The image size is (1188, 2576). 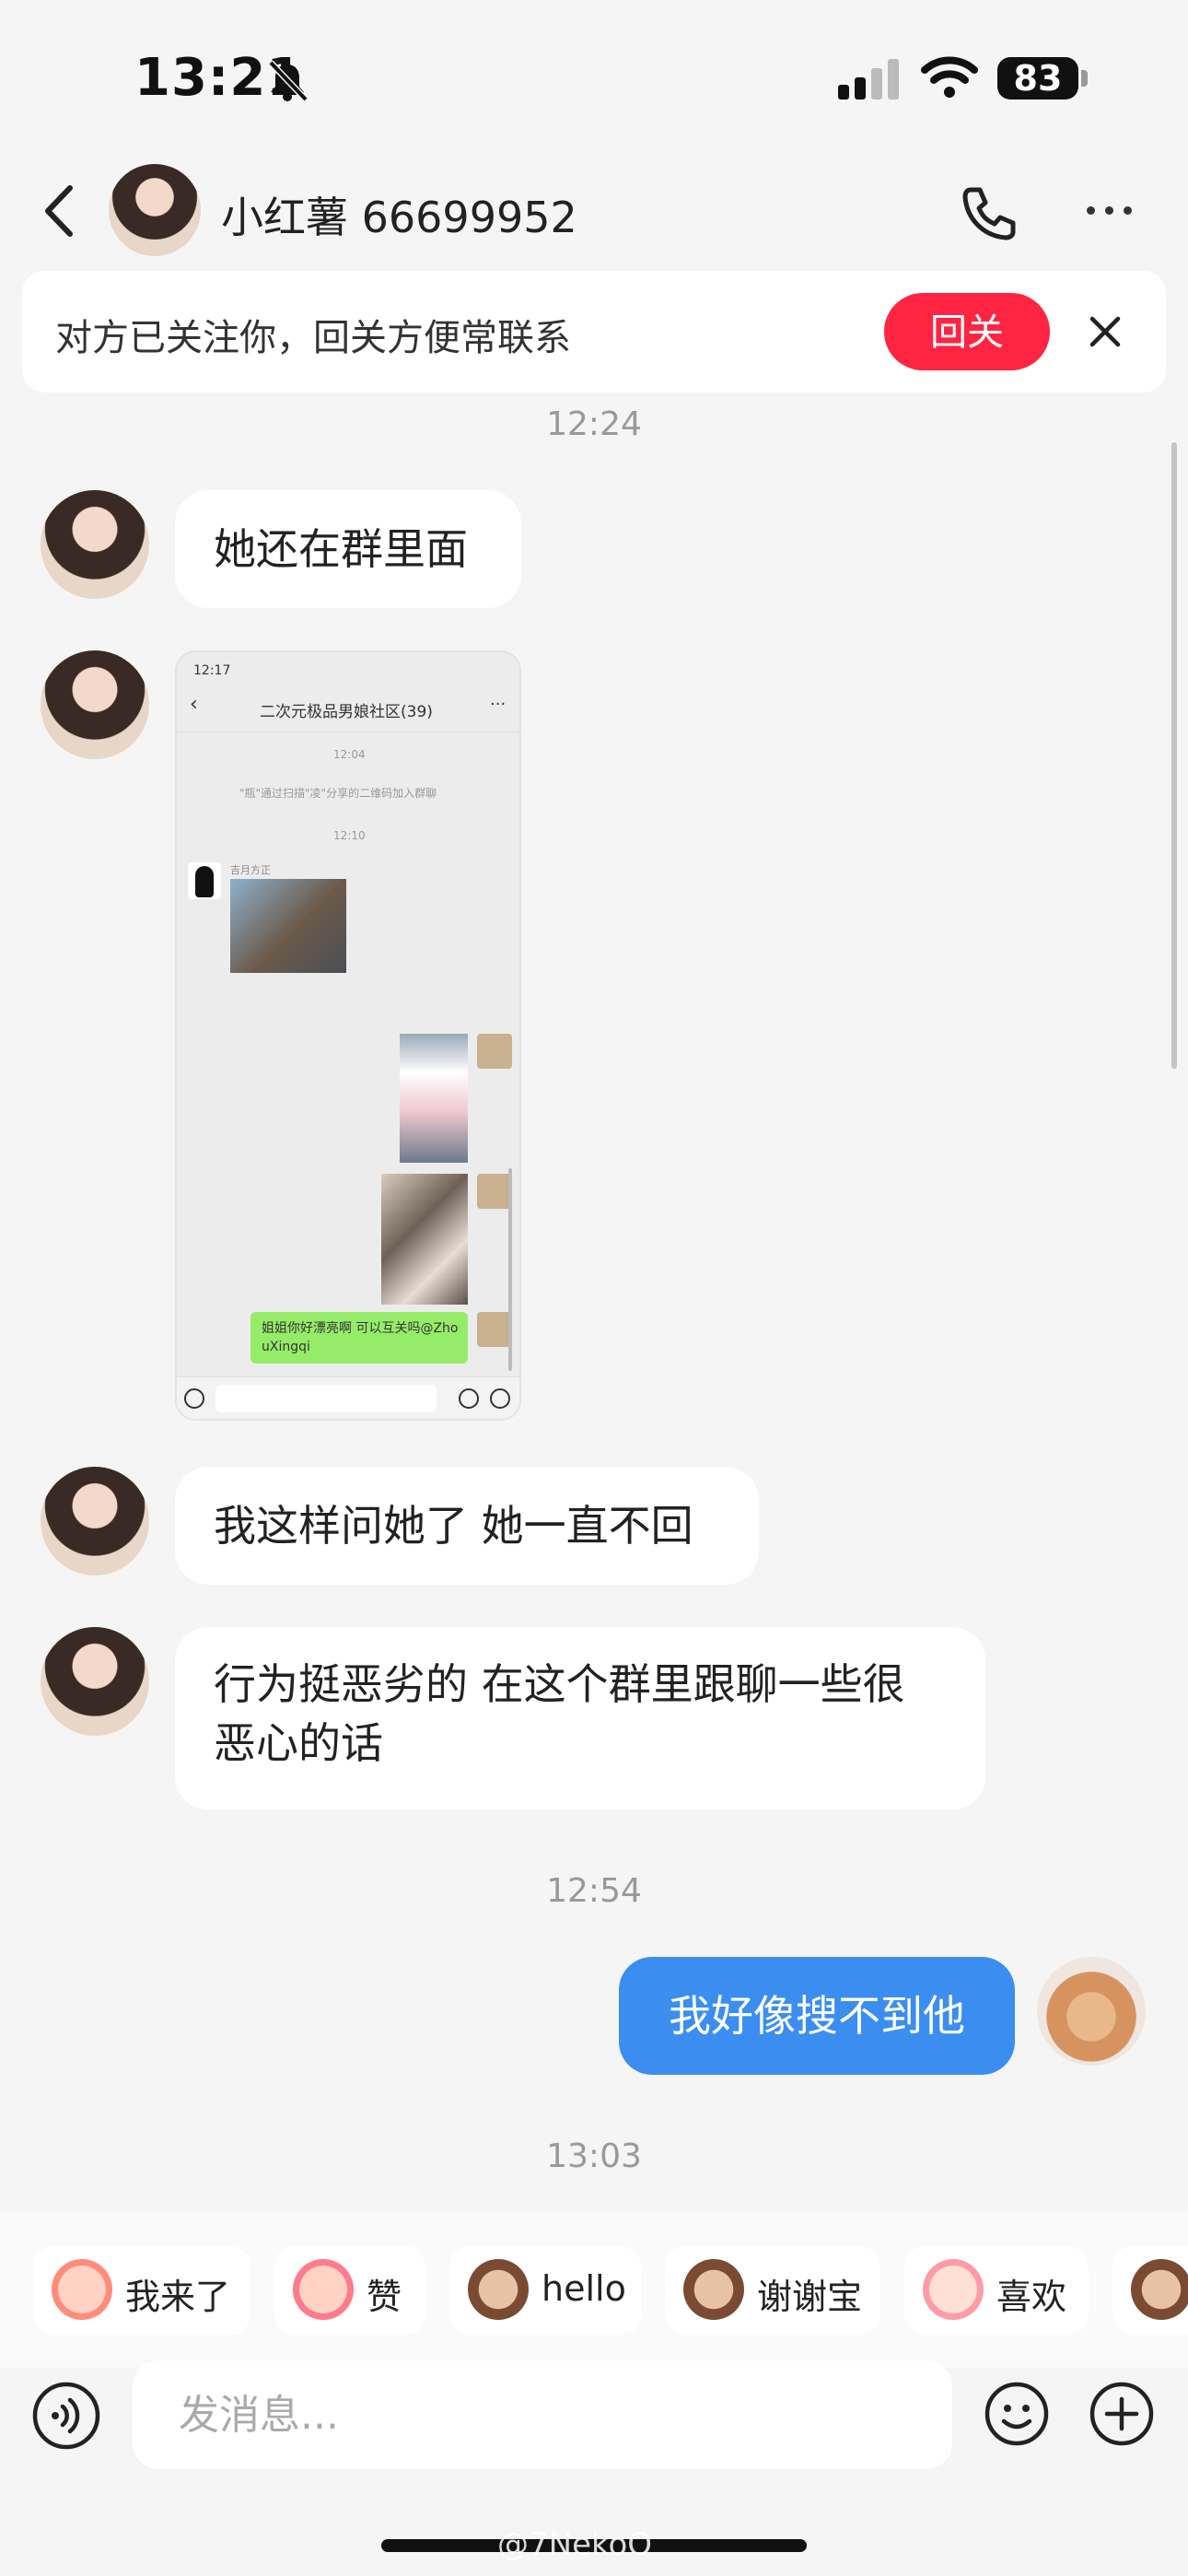 I want to click on shot-group-title: 二次元极品男娘社区(39), so click(x=346, y=712).